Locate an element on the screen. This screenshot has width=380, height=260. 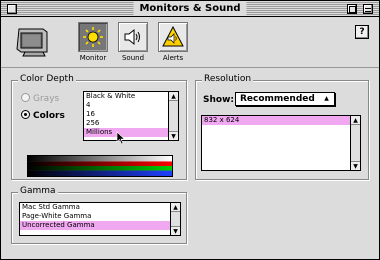
monitor-tab: Monitor is located at coordinates (93, 44).